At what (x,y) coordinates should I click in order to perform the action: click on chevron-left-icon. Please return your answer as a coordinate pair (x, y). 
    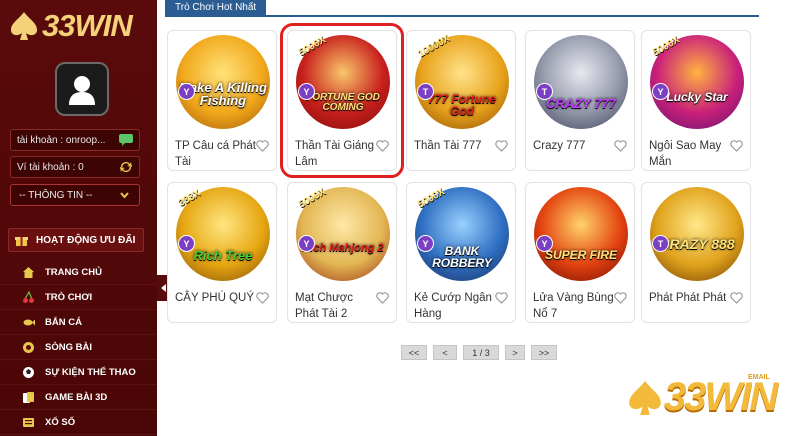
    Looking at the image, I should click on (163, 288).